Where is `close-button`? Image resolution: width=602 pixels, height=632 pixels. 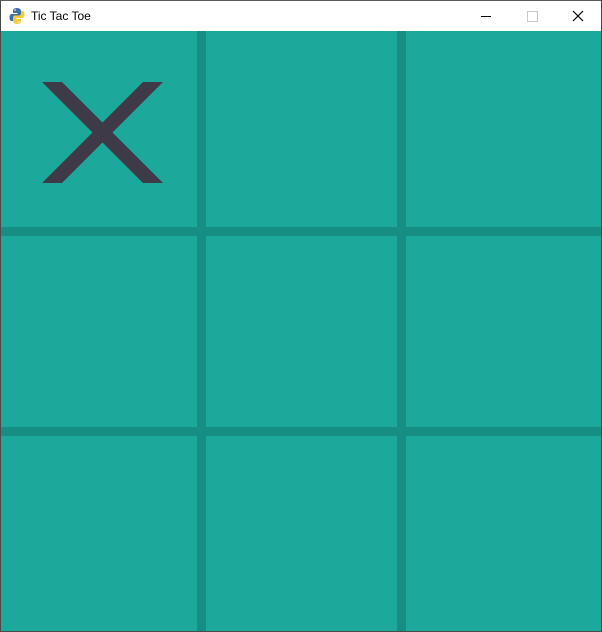
close-button is located at coordinates (578, 16).